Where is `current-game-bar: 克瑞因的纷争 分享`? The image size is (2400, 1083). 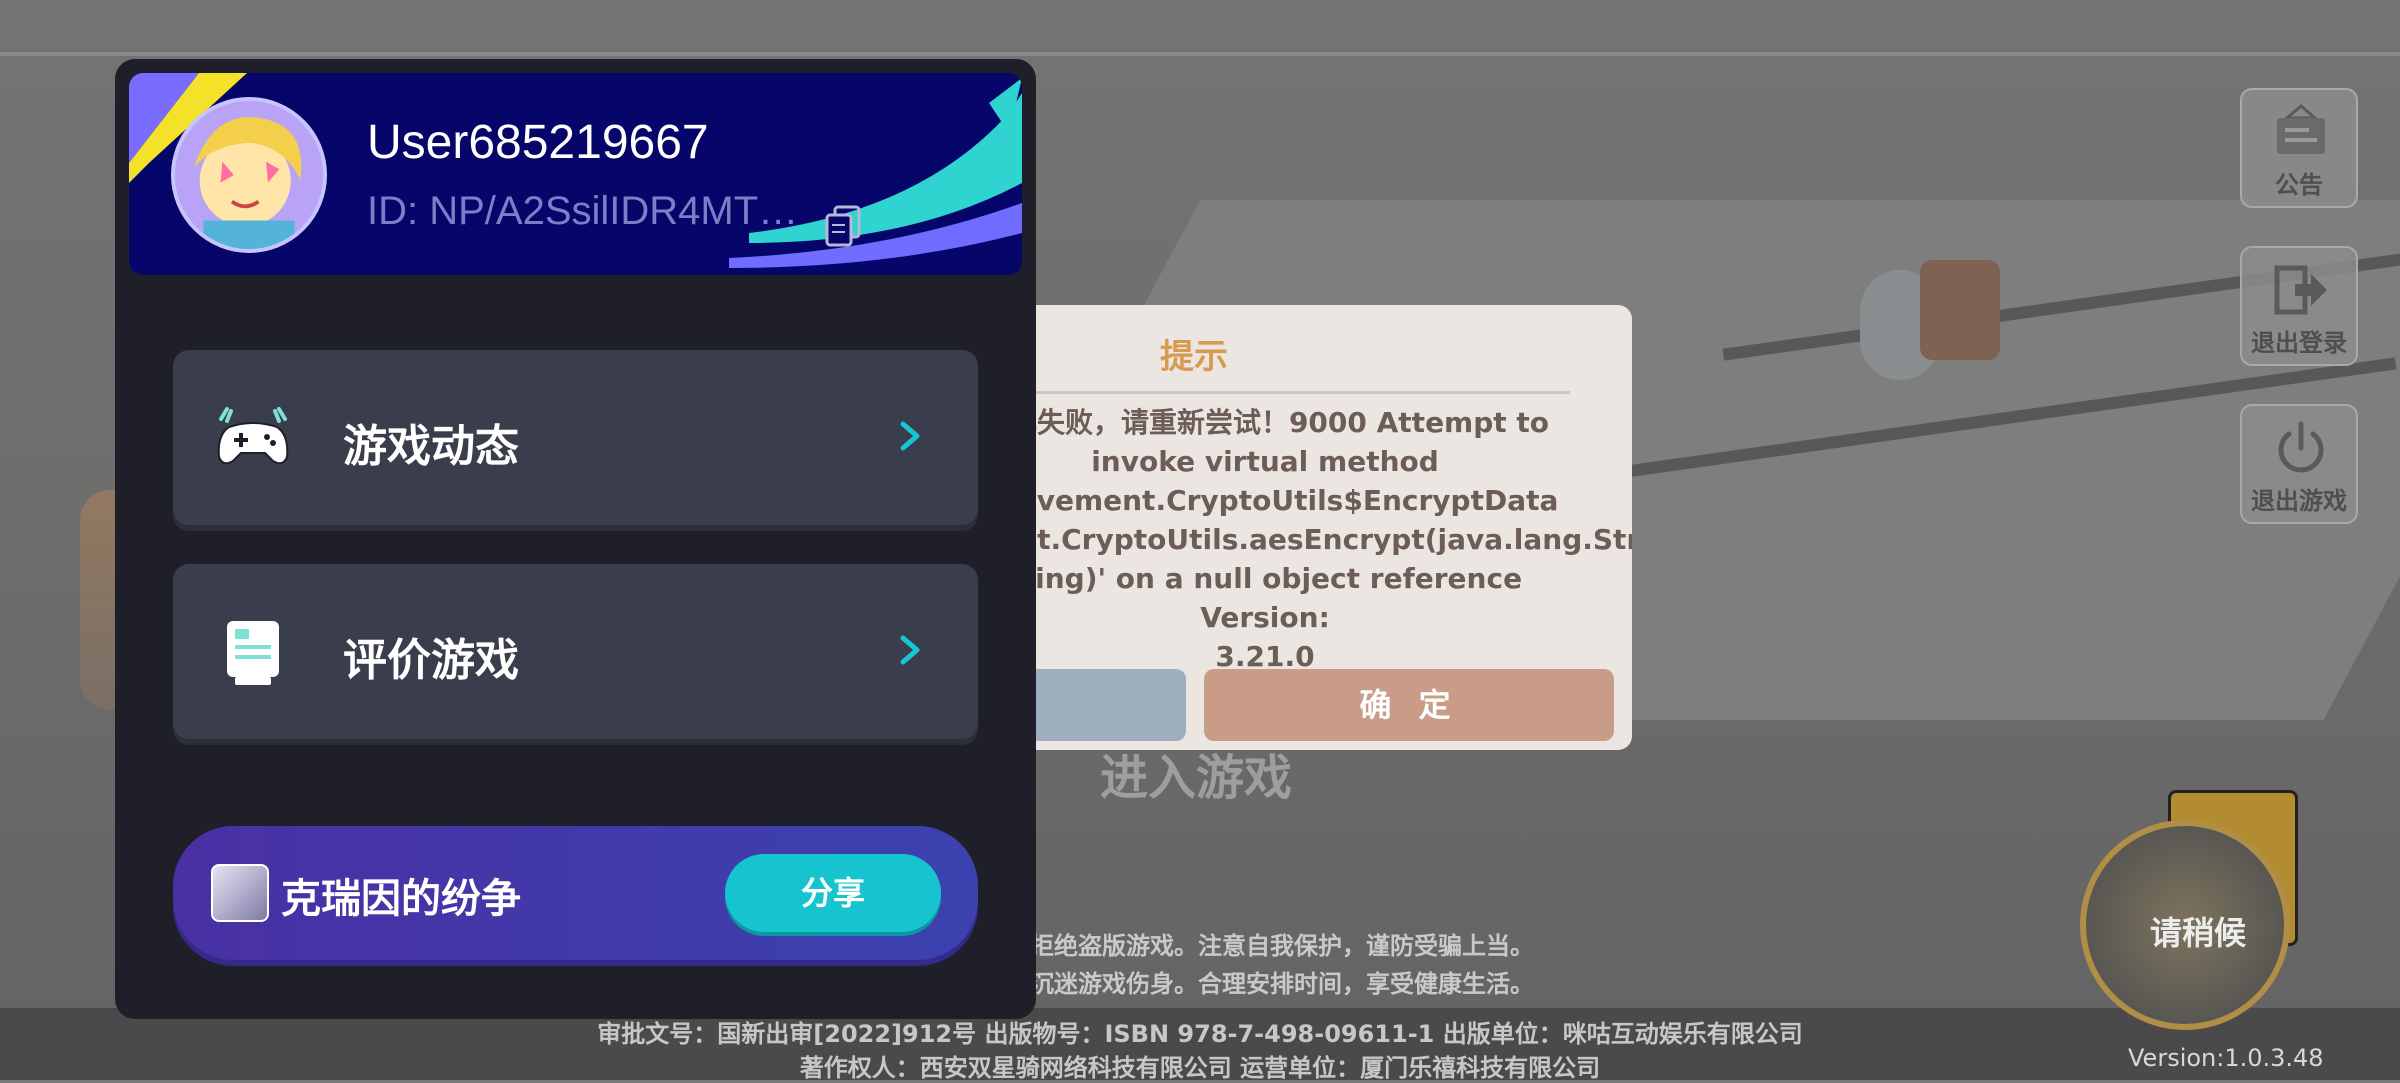 current-game-bar: 克瑞因的纷争 分享 is located at coordinates (575, 893).